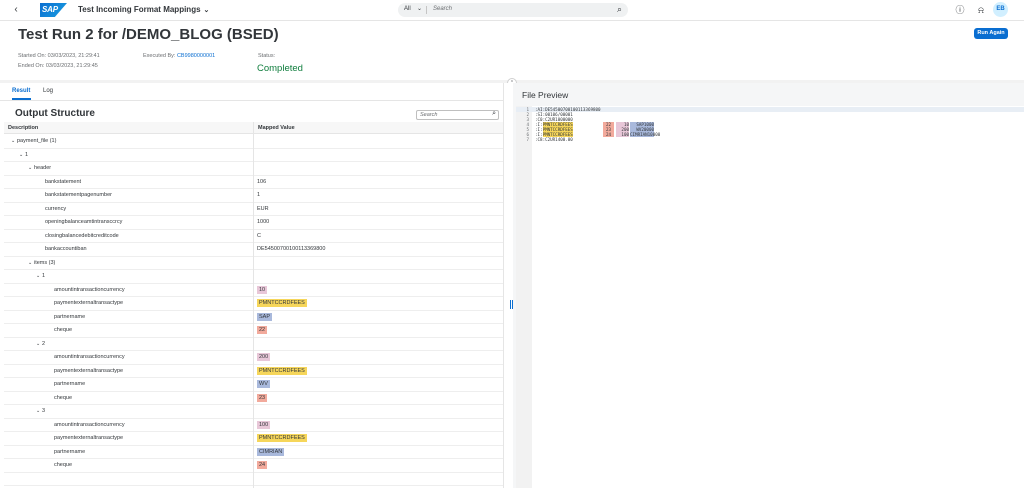 The width and height of the screenshot is (1024, 488). I want to click on sap-logo: SAP, so click(53, 10).